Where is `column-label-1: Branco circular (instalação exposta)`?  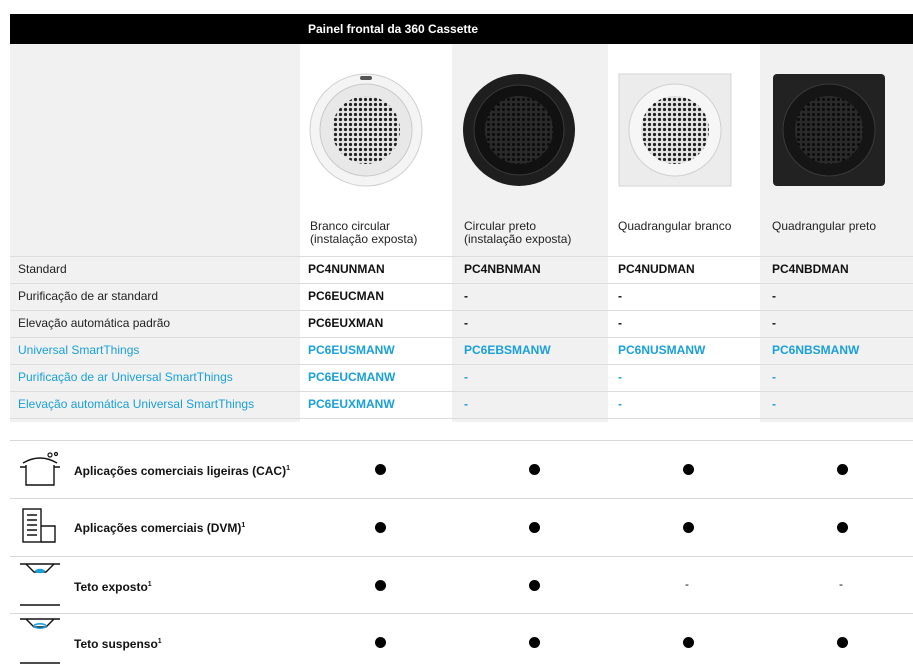
column-label-1: Branco circular (instalação exposta) is located at coordinates (364, 232).